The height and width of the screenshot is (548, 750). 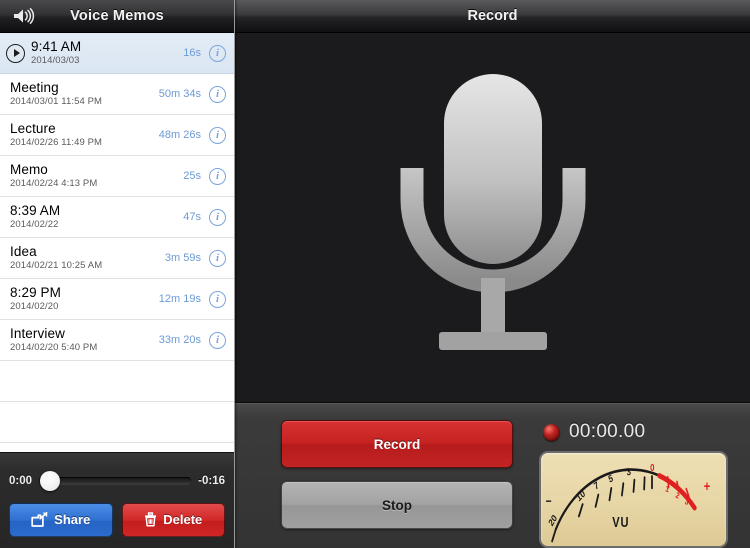 I want to click on memo-duration: 50m 34s, so click(x=179, y=94).